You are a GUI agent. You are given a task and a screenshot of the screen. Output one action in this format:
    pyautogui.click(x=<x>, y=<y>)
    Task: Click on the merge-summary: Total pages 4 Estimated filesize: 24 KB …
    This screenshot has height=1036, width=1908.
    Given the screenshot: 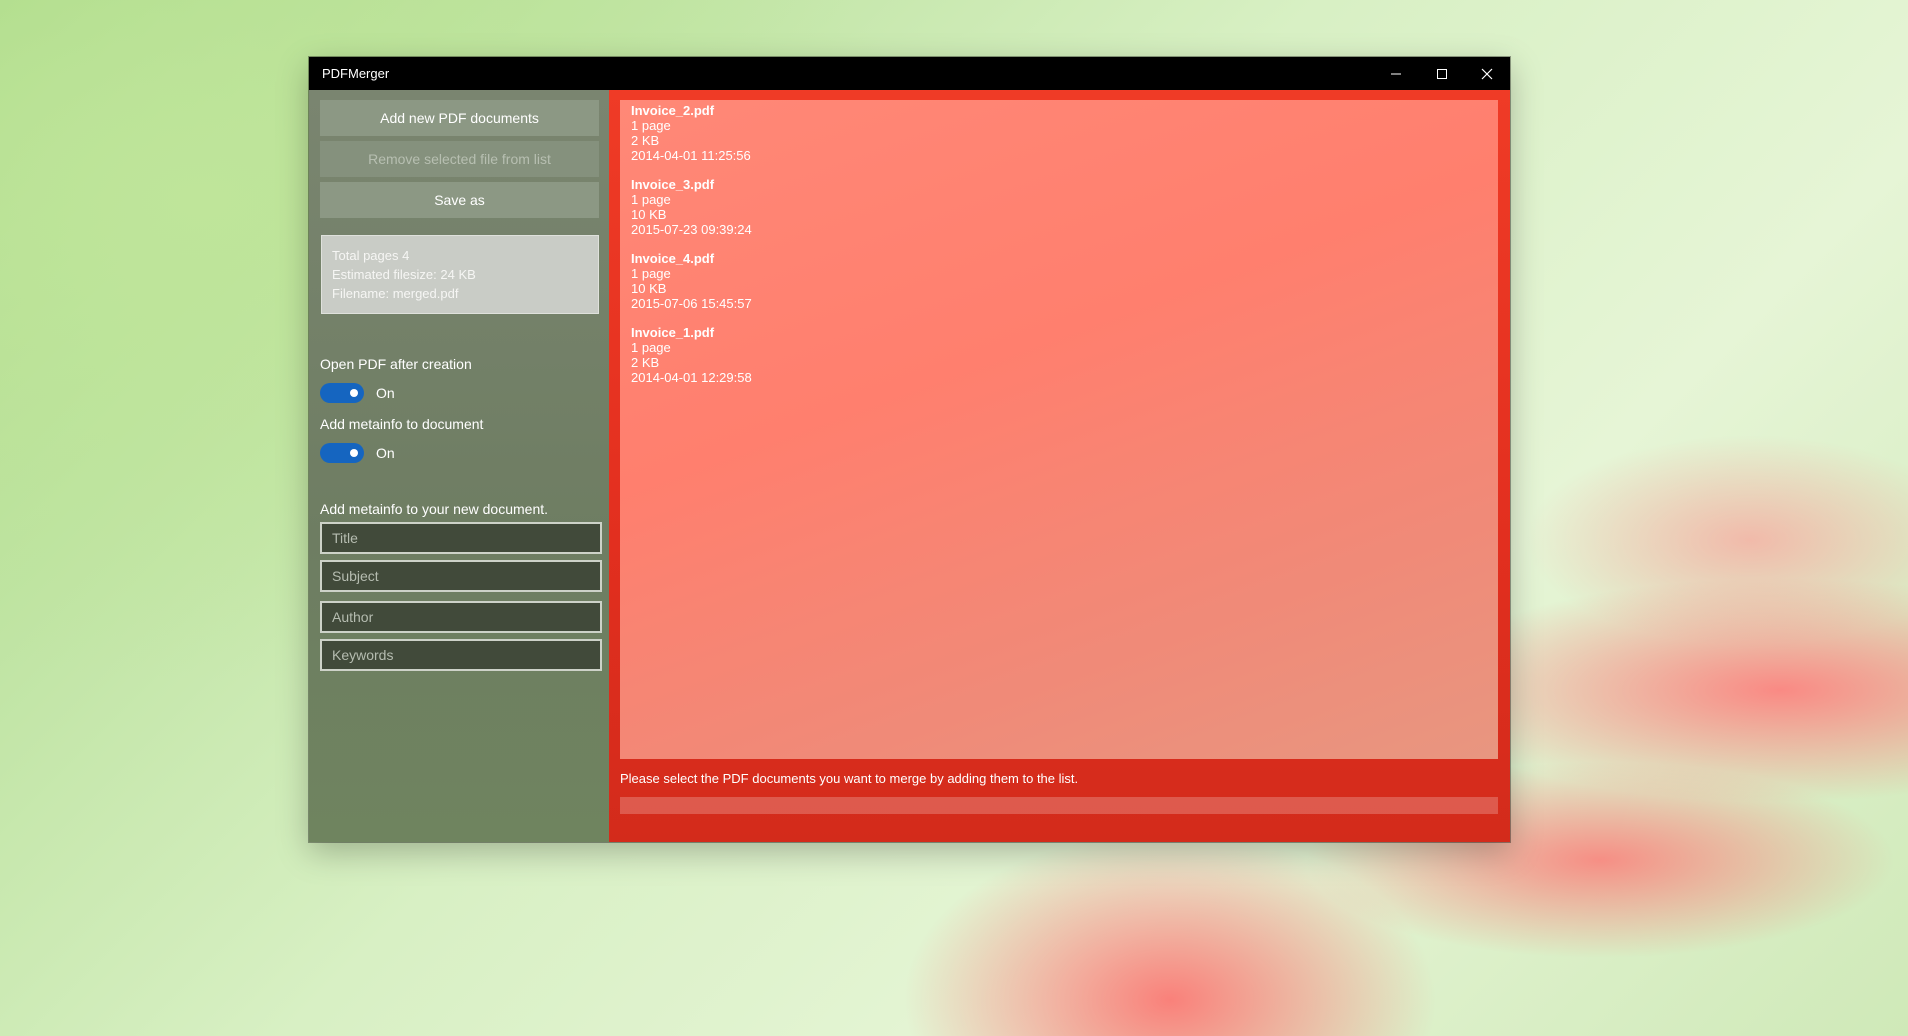 What is the action you would take?
    pyautogui.click(x=460, y=274)
    